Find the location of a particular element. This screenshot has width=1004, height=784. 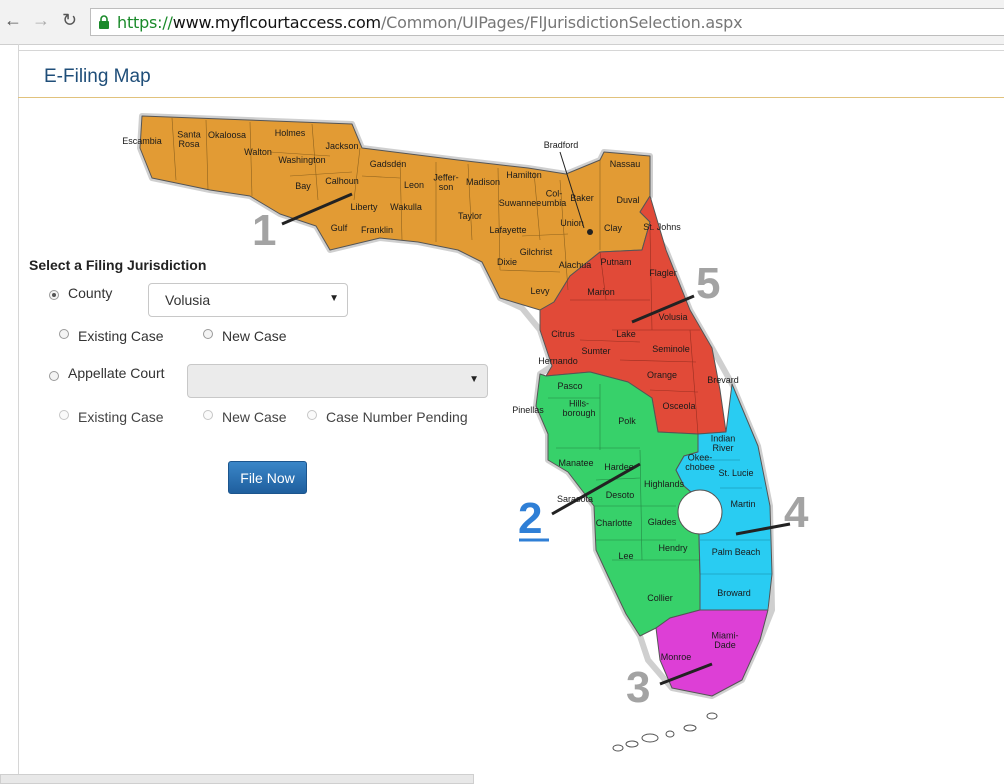

page-border-left is located at coordinates (18, 414).